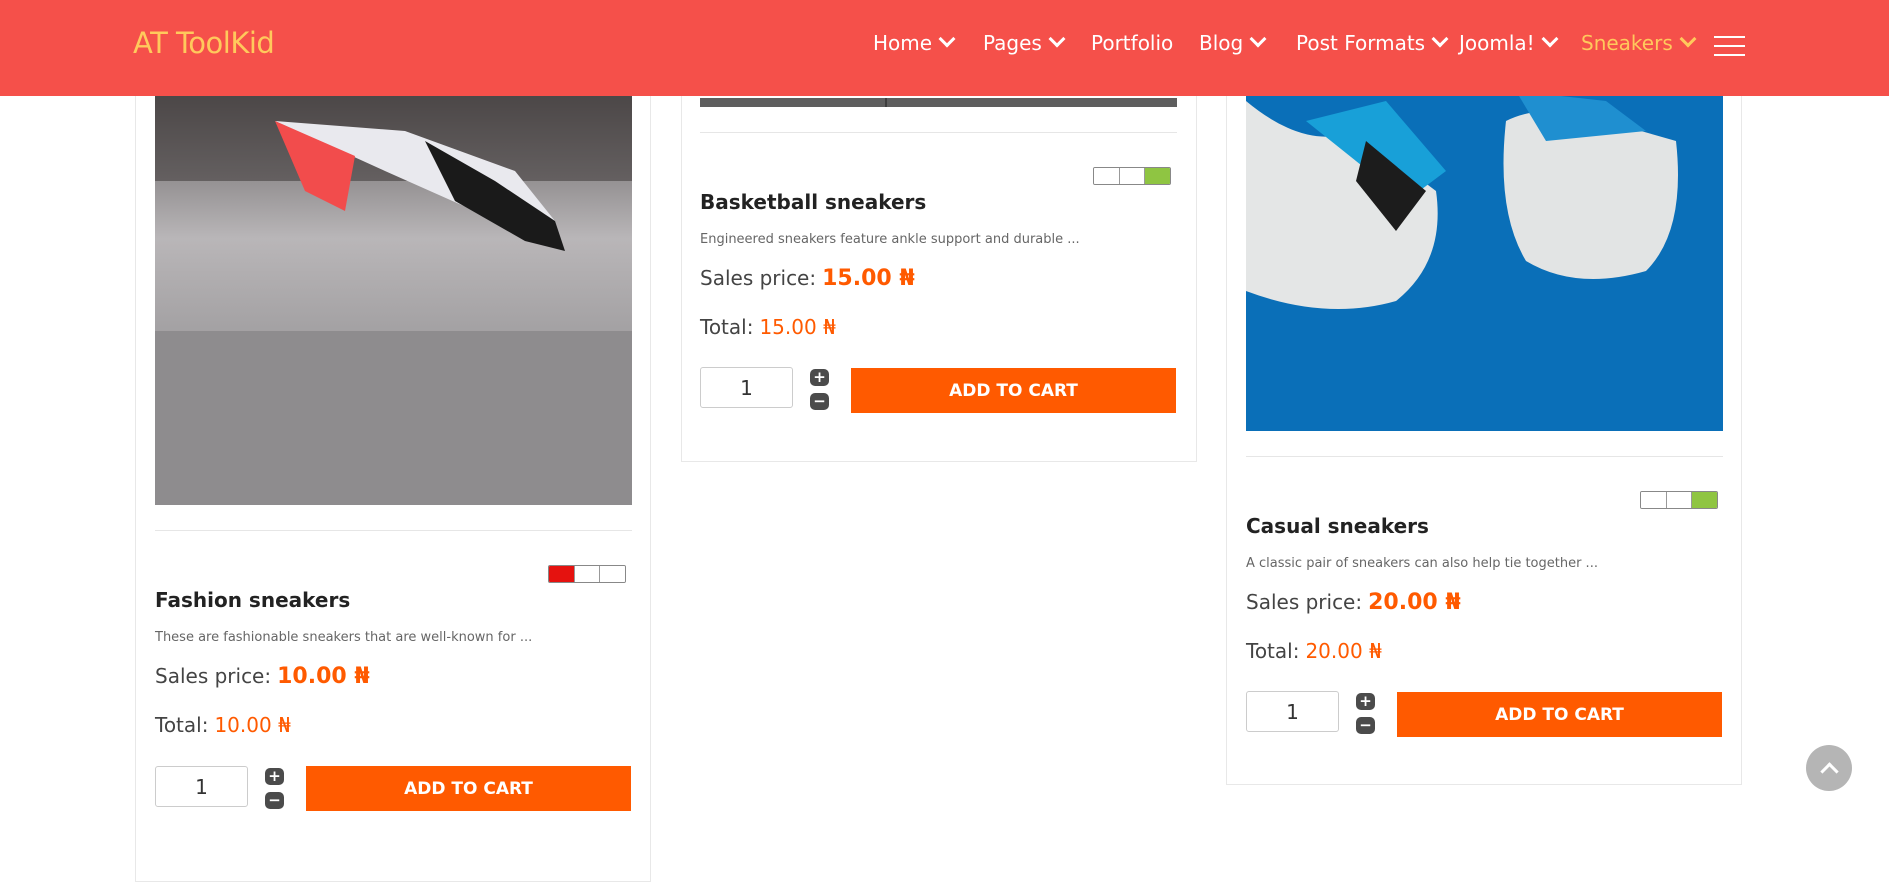 The height and width of the screenshot is (882, 1891). I want to click on nav-label: Portfolio, so click(1132, 43).